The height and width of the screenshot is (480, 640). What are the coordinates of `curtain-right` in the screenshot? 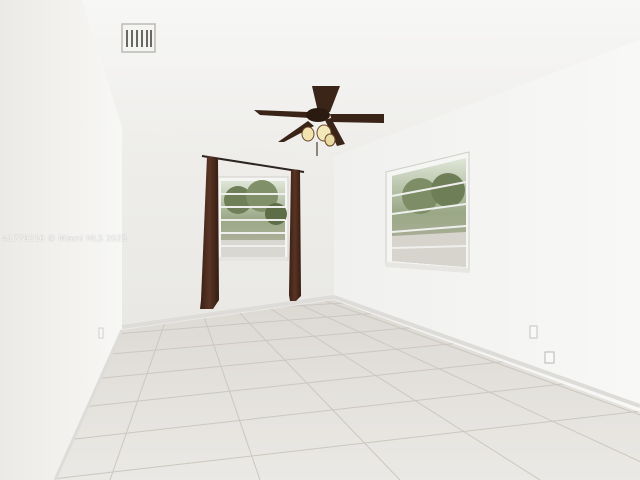 It's located at (295, 235).